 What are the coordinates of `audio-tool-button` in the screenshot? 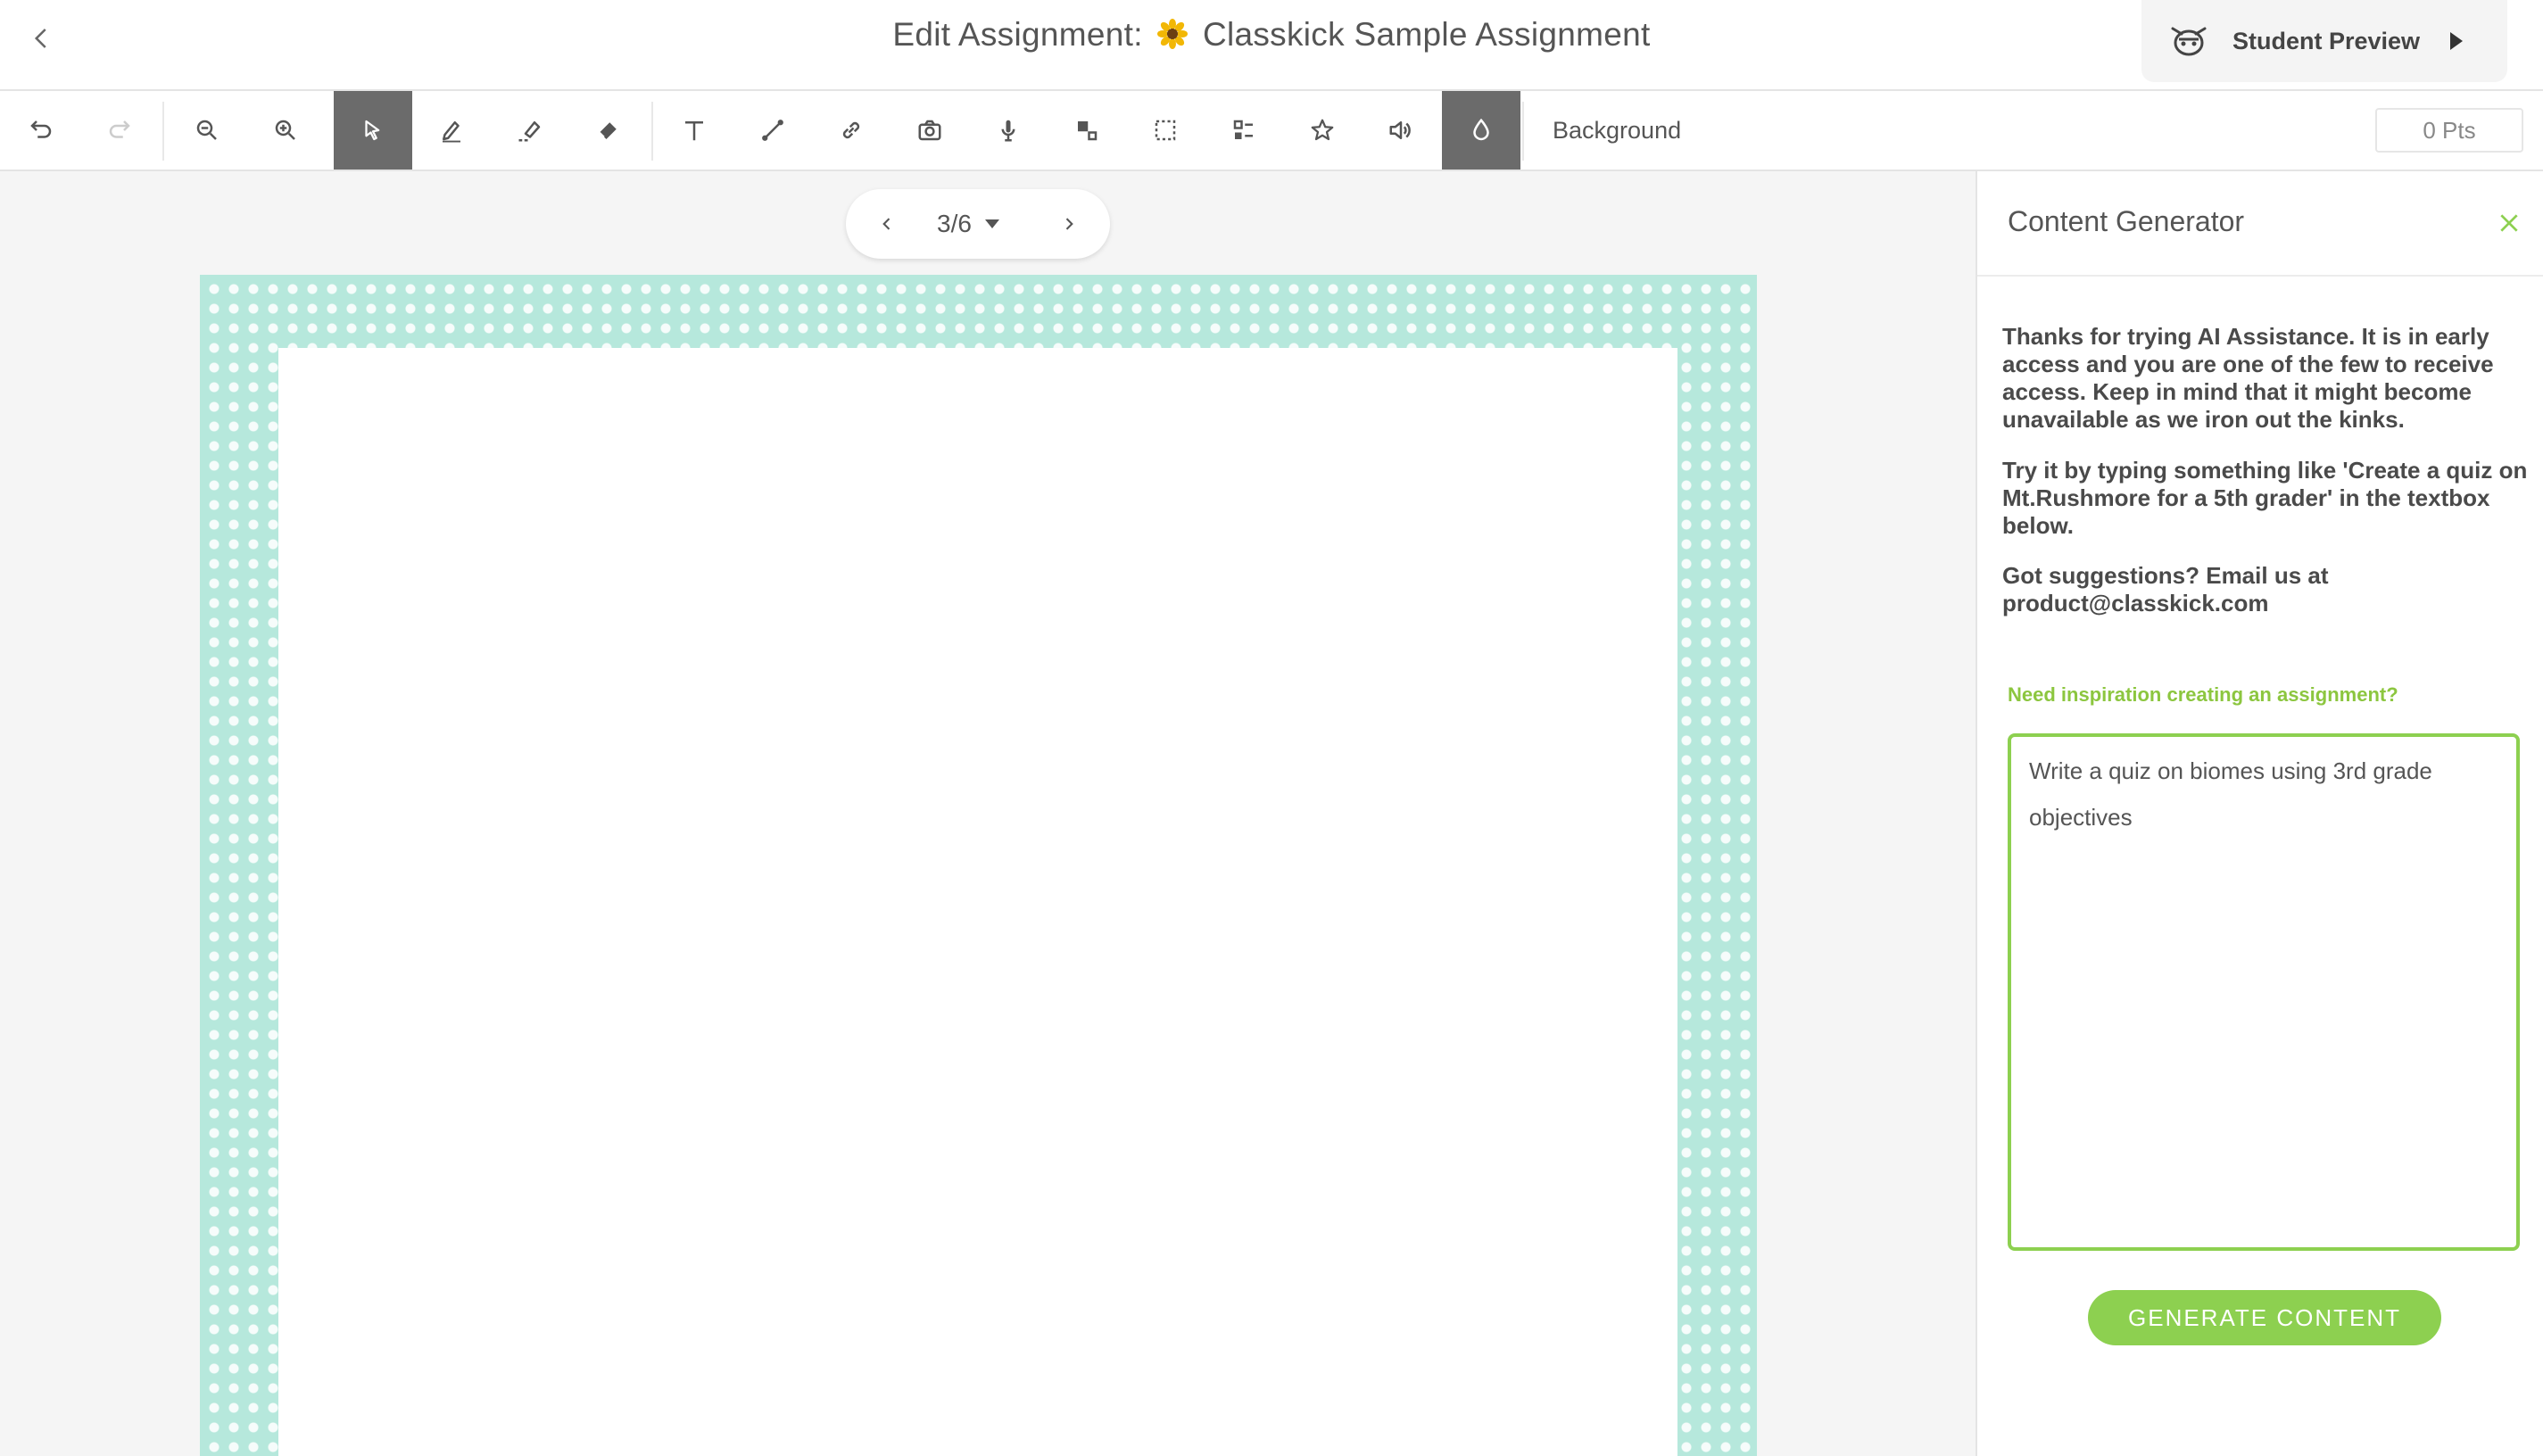 It's located at (1401, 131).